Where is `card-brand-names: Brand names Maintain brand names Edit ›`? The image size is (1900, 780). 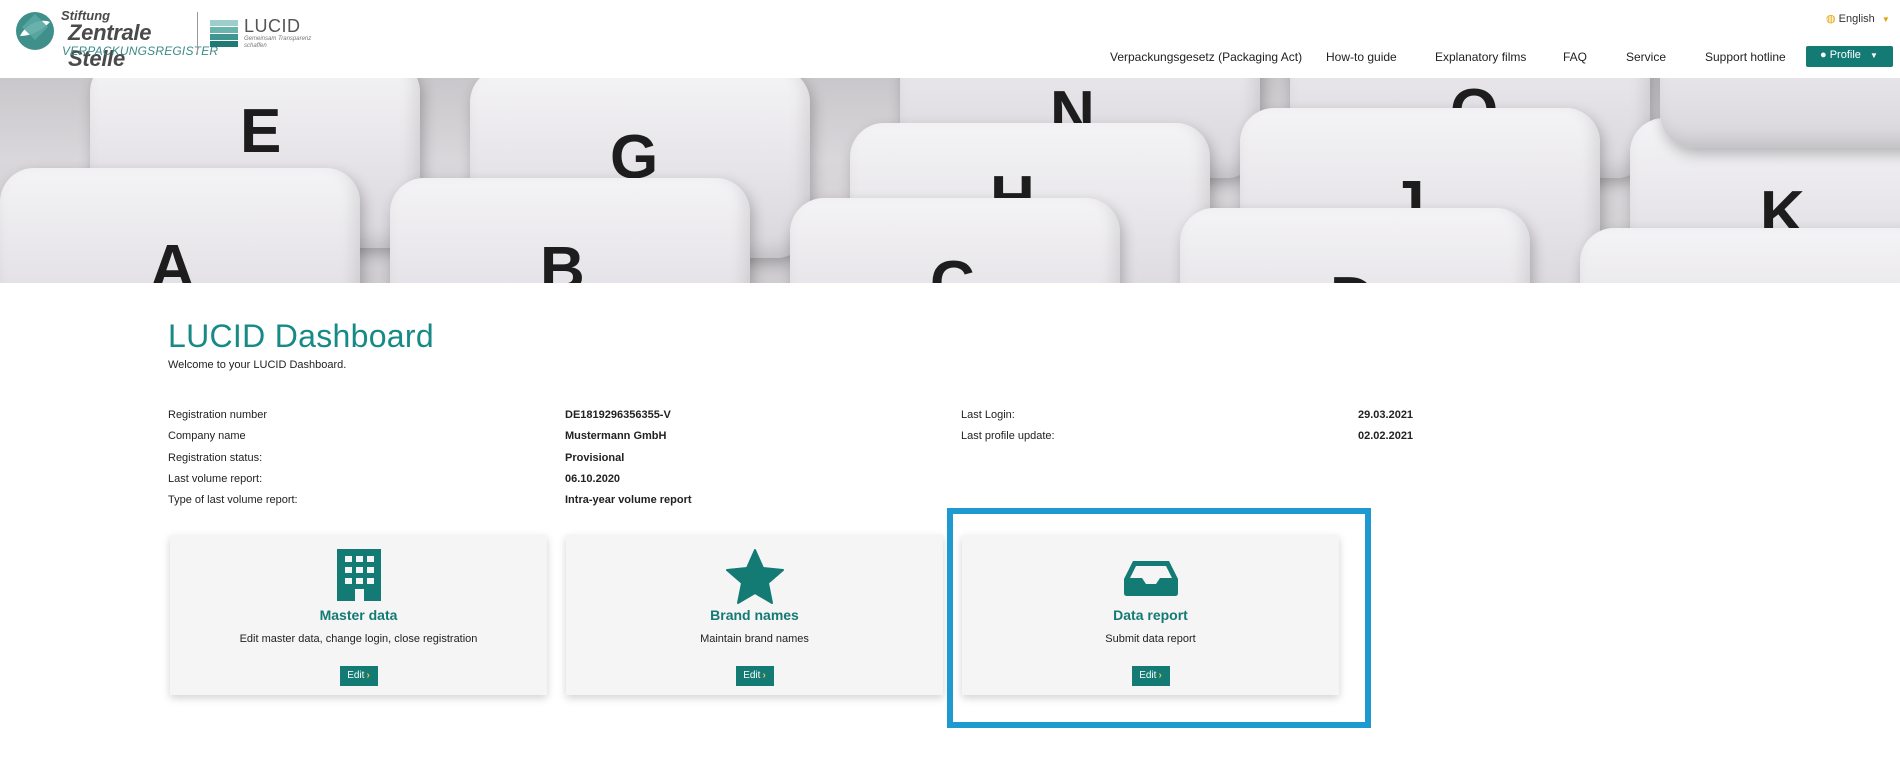 card-brand-names: Brand names Maintain brand names Edit › is located at coordinates (754, 615).